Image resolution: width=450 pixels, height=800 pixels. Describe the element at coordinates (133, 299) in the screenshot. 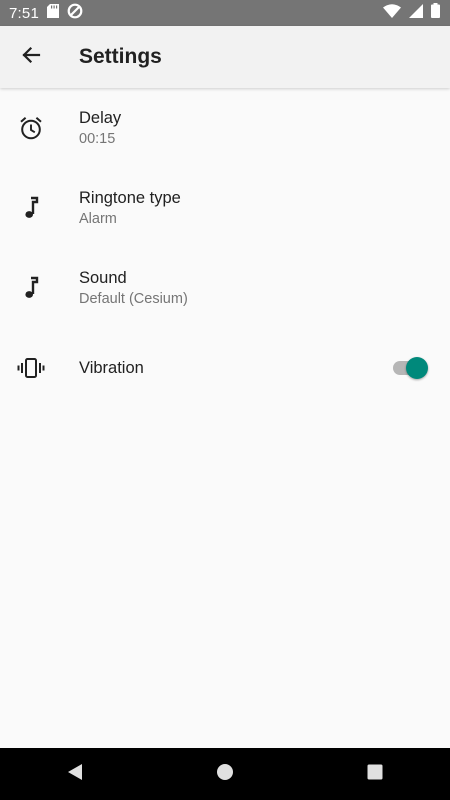

I see `setting-value: Default (Cesium)` at that location.